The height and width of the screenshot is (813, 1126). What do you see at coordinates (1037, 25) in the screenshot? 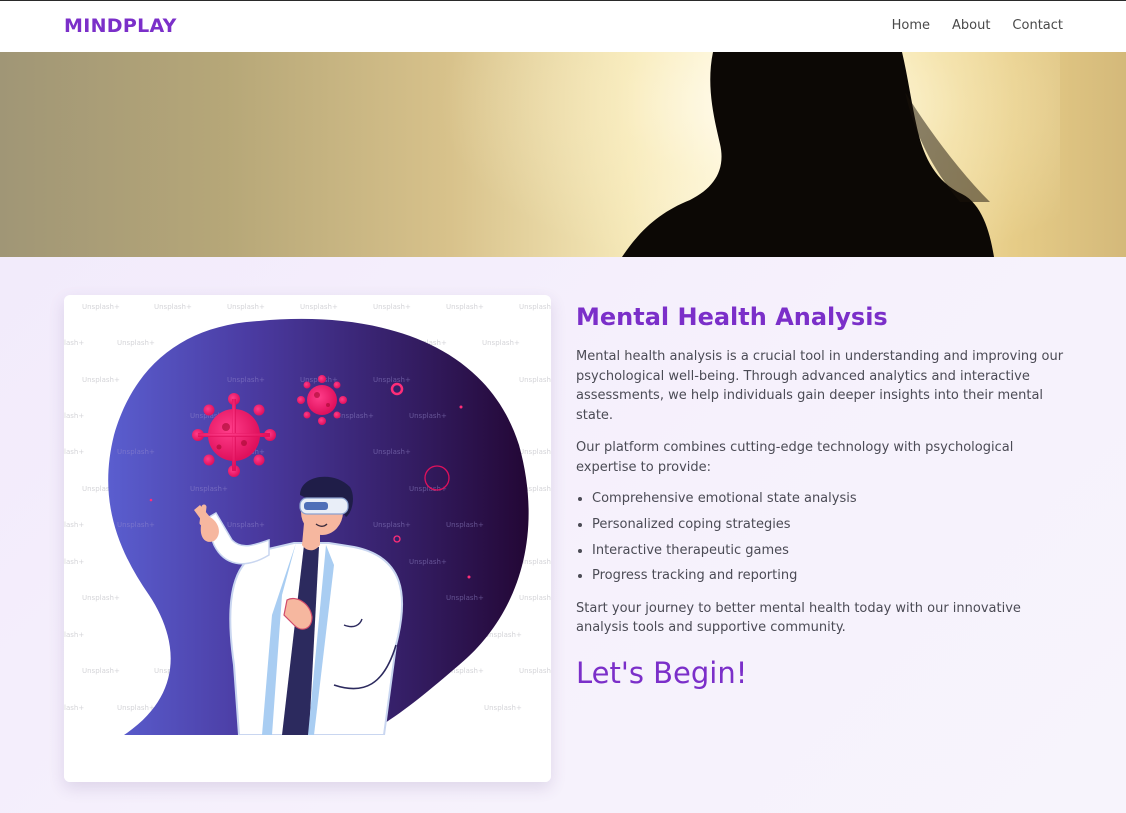
I see `nav-contact-link: Contact` at bounding box center [1037, 25].